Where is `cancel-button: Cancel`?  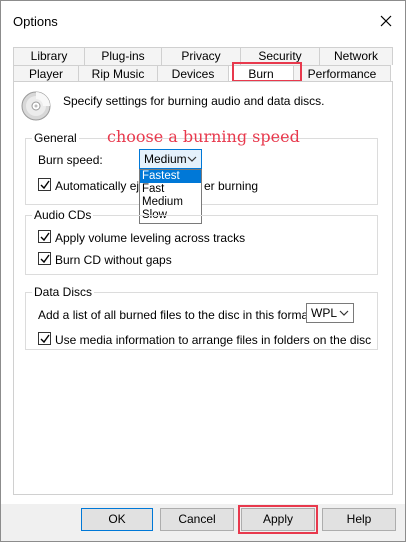
cancel-button: Cancel is located at coordinates (197, 519).